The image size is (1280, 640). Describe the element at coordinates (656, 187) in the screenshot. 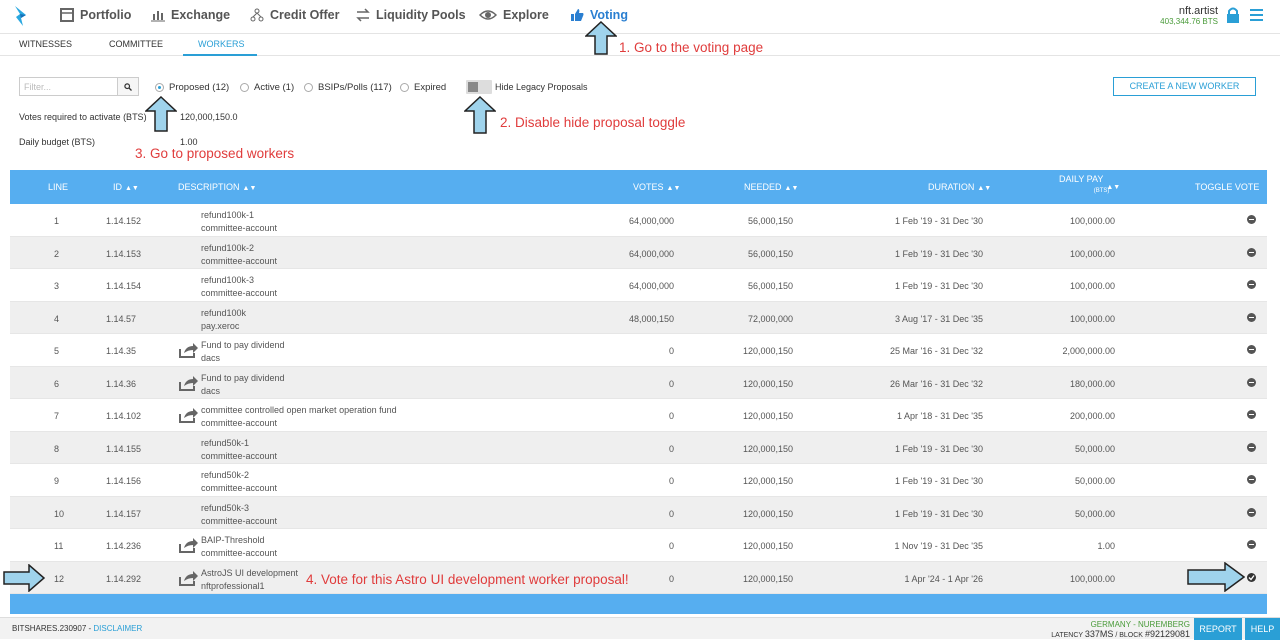

I see `th-votes: VOTES ▲▼` at that location.